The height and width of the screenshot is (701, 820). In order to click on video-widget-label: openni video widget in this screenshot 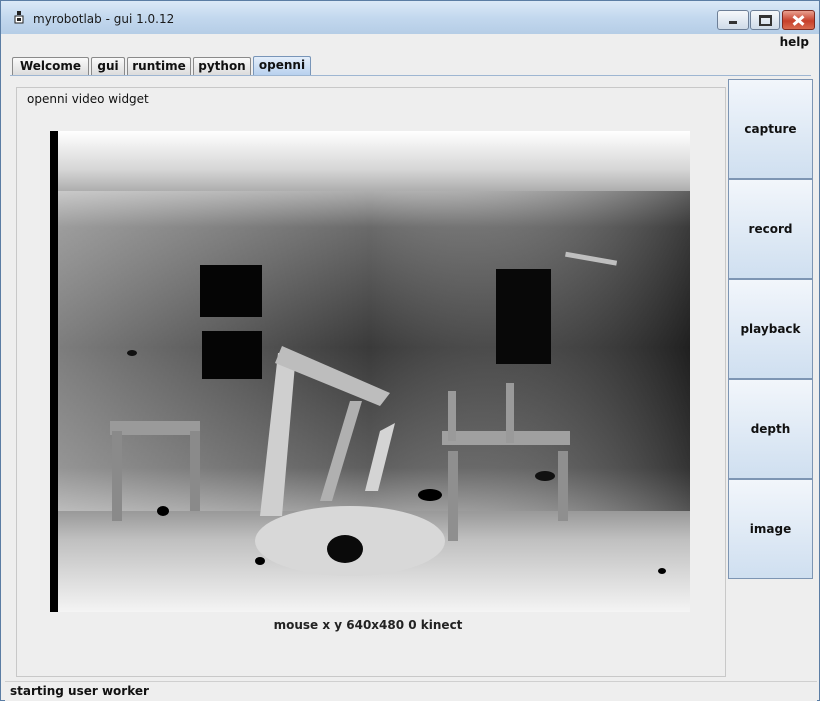, I will do `click(88, 99)`.